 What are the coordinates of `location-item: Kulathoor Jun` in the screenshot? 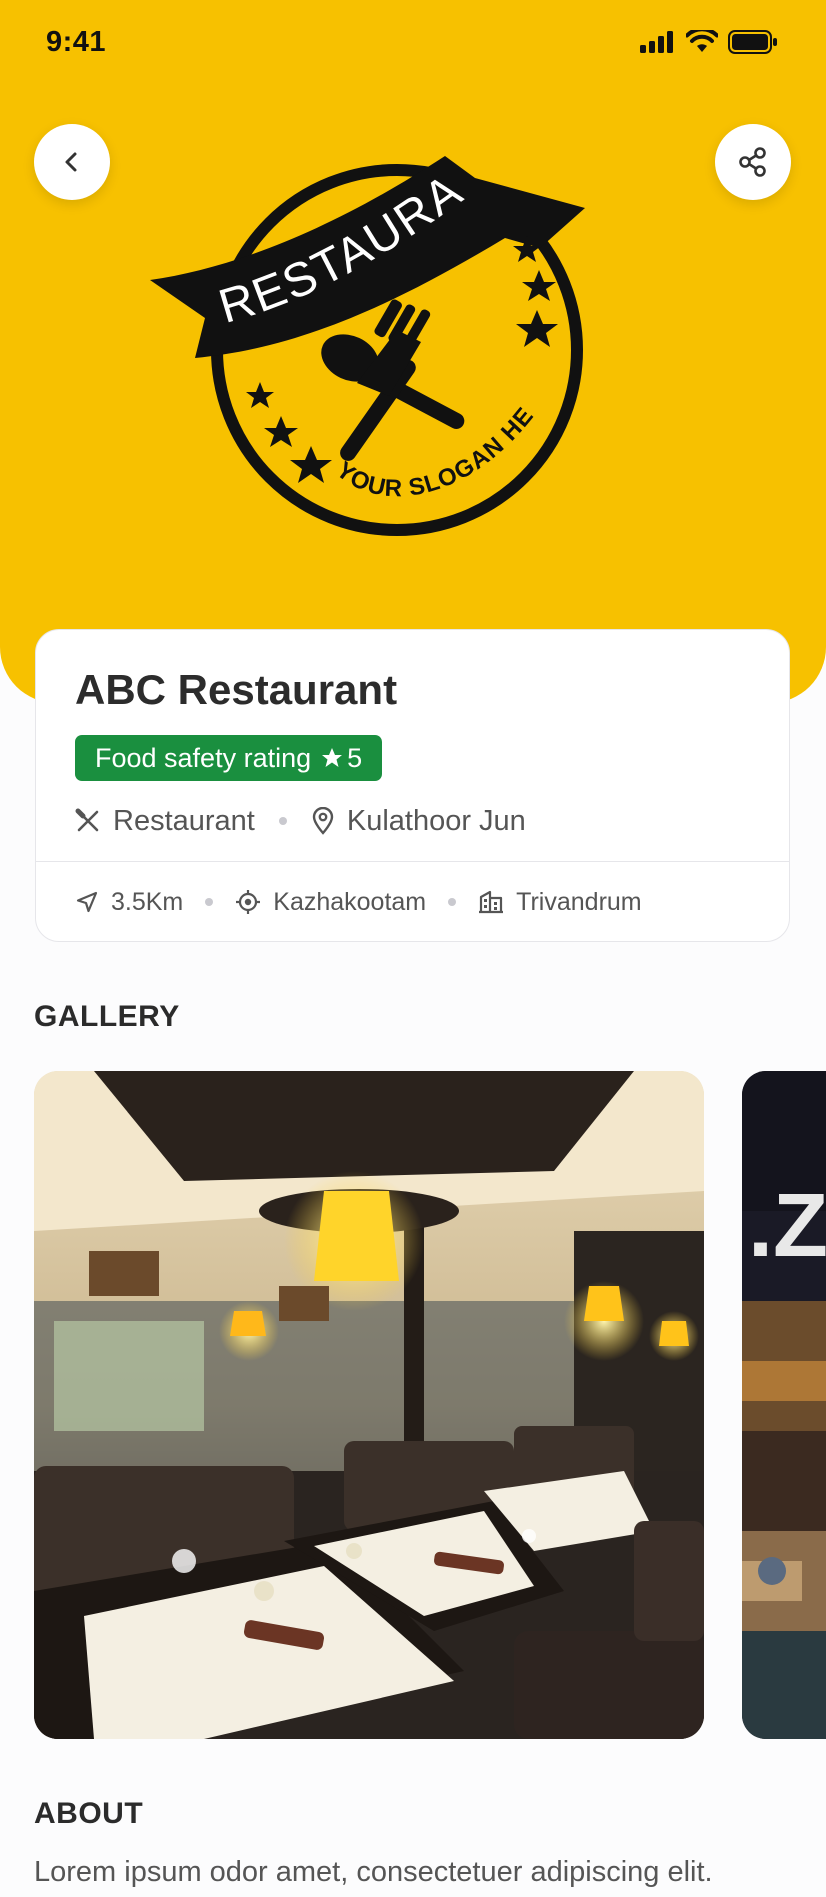 It's located at (418, 821).